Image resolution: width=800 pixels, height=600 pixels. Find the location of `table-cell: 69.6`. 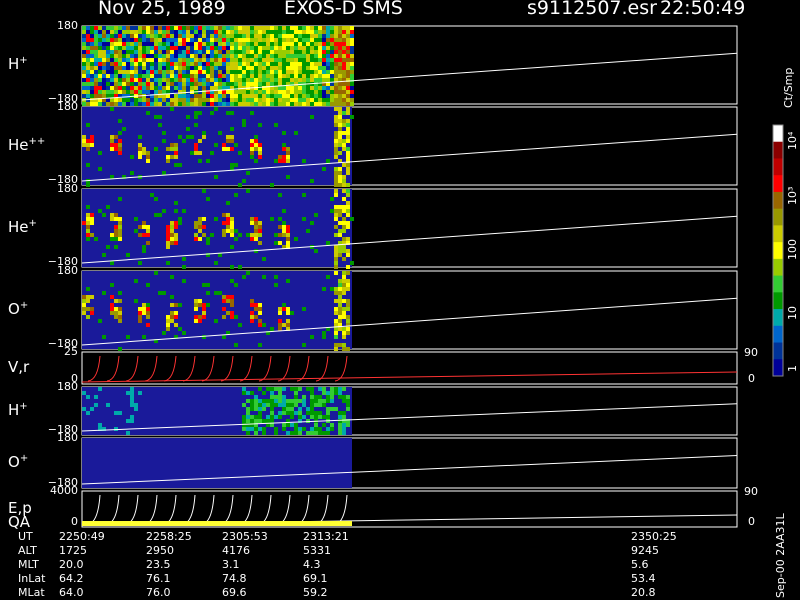

table-cell: 69.6 is located at coordinates (234, 592).